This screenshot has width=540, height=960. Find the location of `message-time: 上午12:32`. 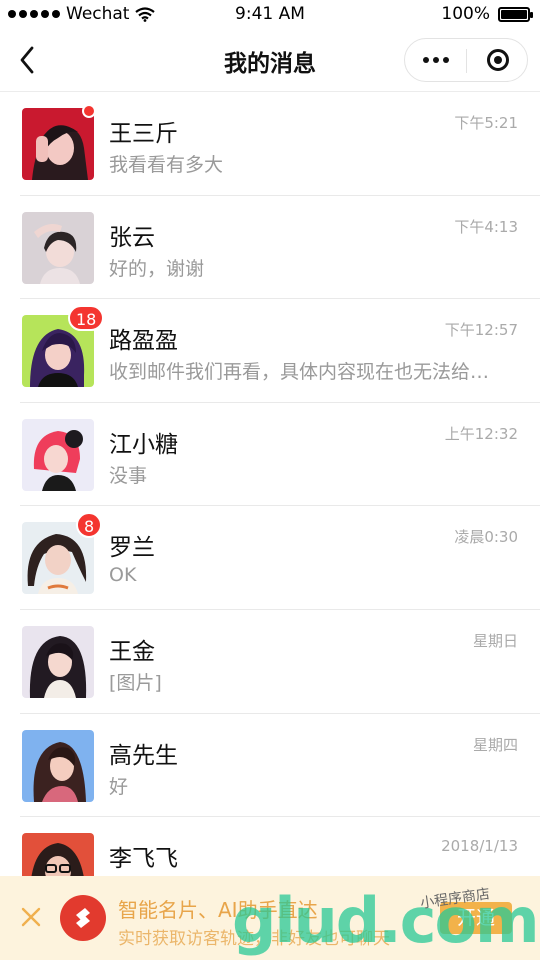

message-time: 上午12:32 is located at coordinates (481, 433).